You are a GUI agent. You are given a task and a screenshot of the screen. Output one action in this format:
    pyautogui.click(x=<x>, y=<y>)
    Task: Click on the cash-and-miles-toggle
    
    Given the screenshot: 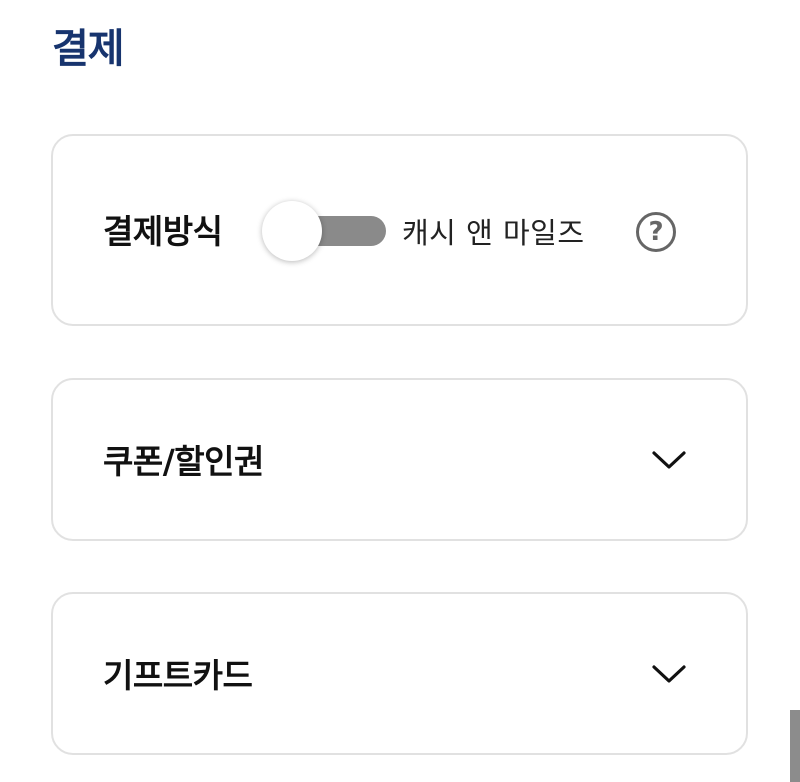 What is the action you would take?
    pyautogui.click(x=324, y=231)
    